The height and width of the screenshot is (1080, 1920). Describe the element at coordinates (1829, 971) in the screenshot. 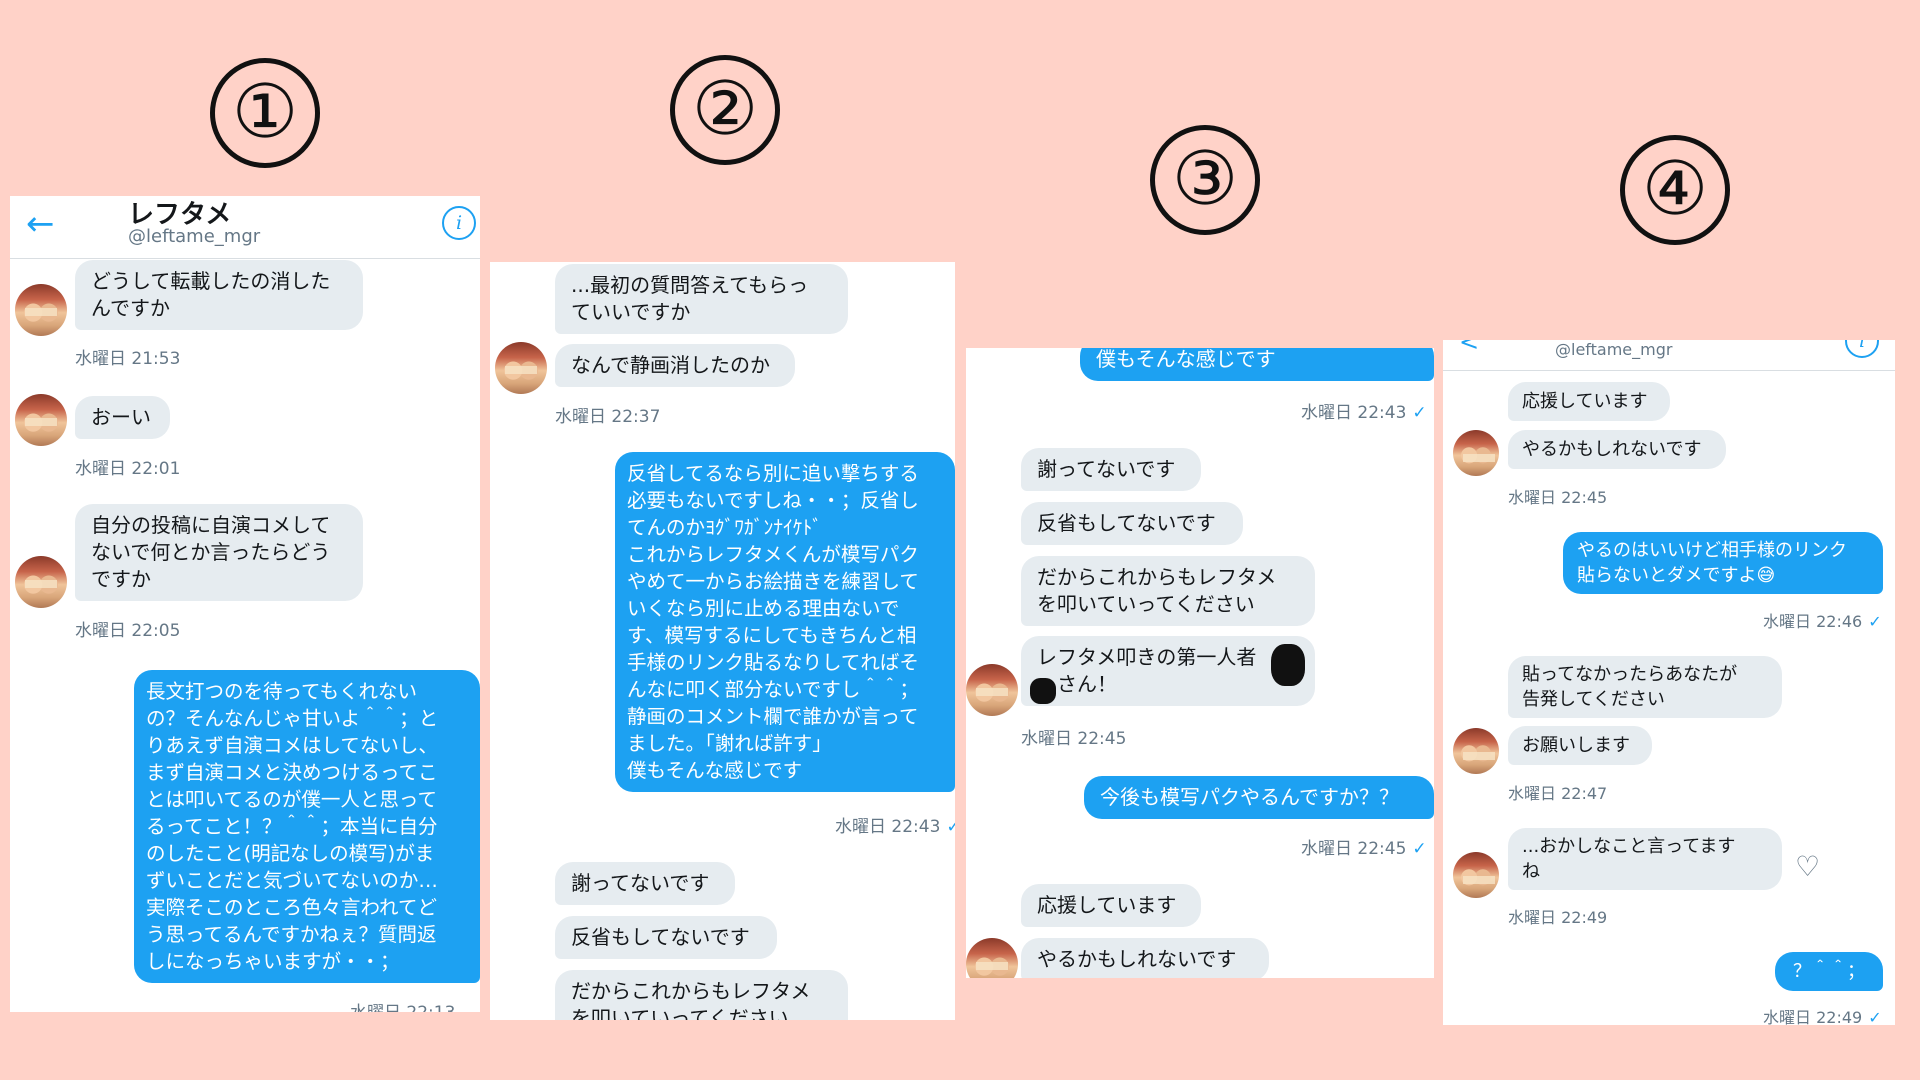

I see `message-bubble-outgoing: ？＾＾；` at that location.